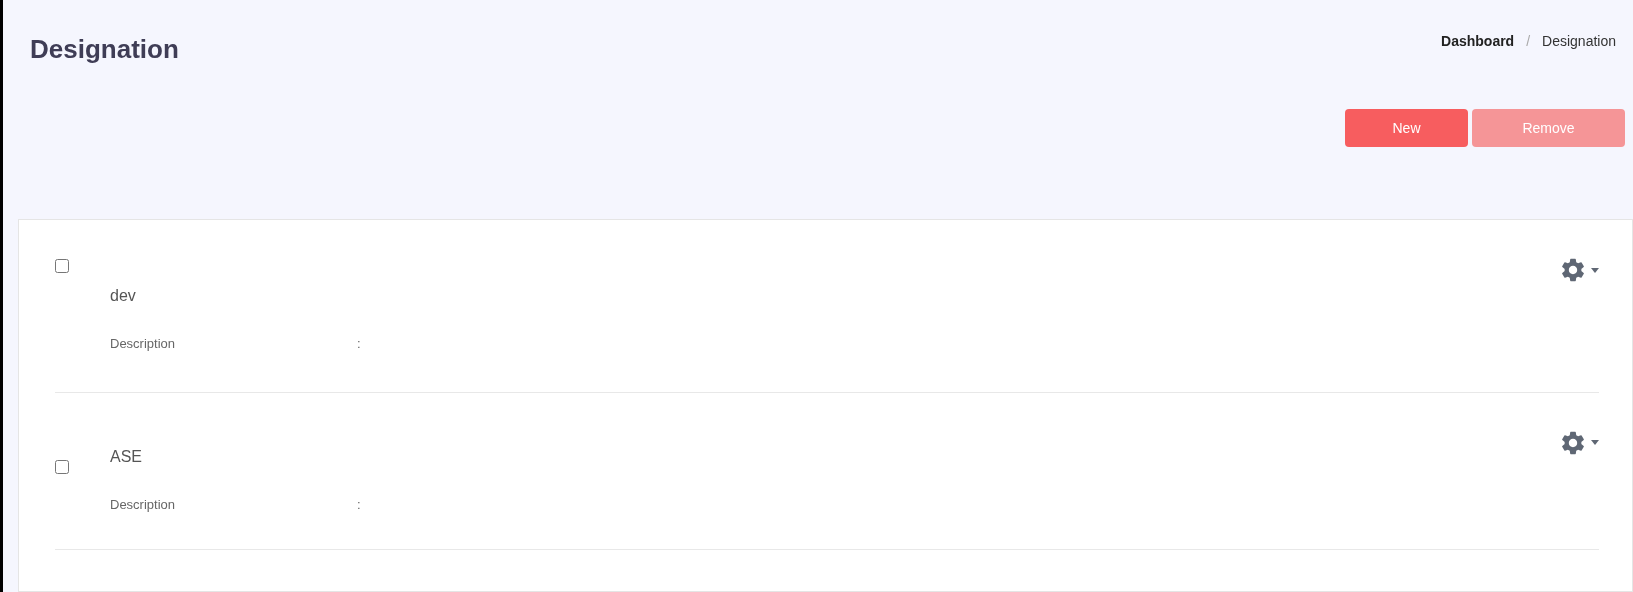 The height and width of the screenshot is (592, 1633). What do you see at coordinates (1573, 270) in the screenshot?
I see `settings-icon` at bounding box center [1573, 270].